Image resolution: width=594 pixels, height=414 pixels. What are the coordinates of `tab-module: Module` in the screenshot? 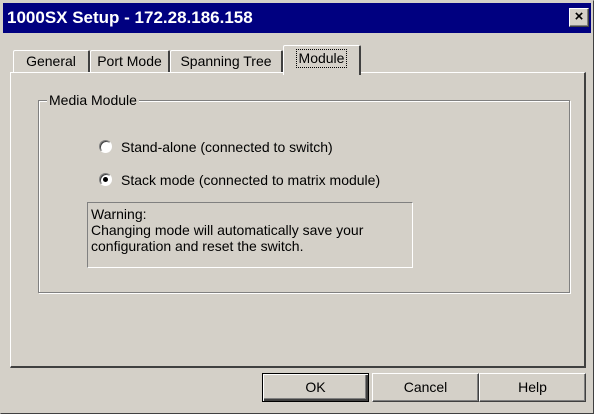 It's located at (322, 60).